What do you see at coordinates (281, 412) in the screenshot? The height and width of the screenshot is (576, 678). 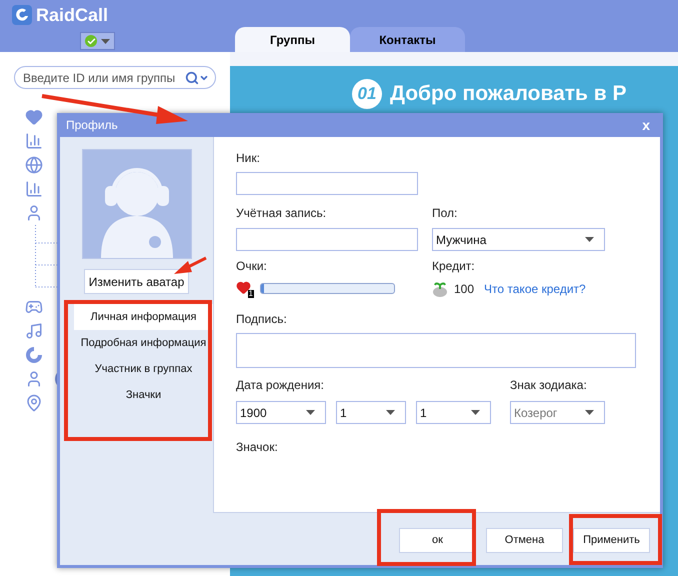 I see `select-field: 1900` at bounding box center [281, 412].